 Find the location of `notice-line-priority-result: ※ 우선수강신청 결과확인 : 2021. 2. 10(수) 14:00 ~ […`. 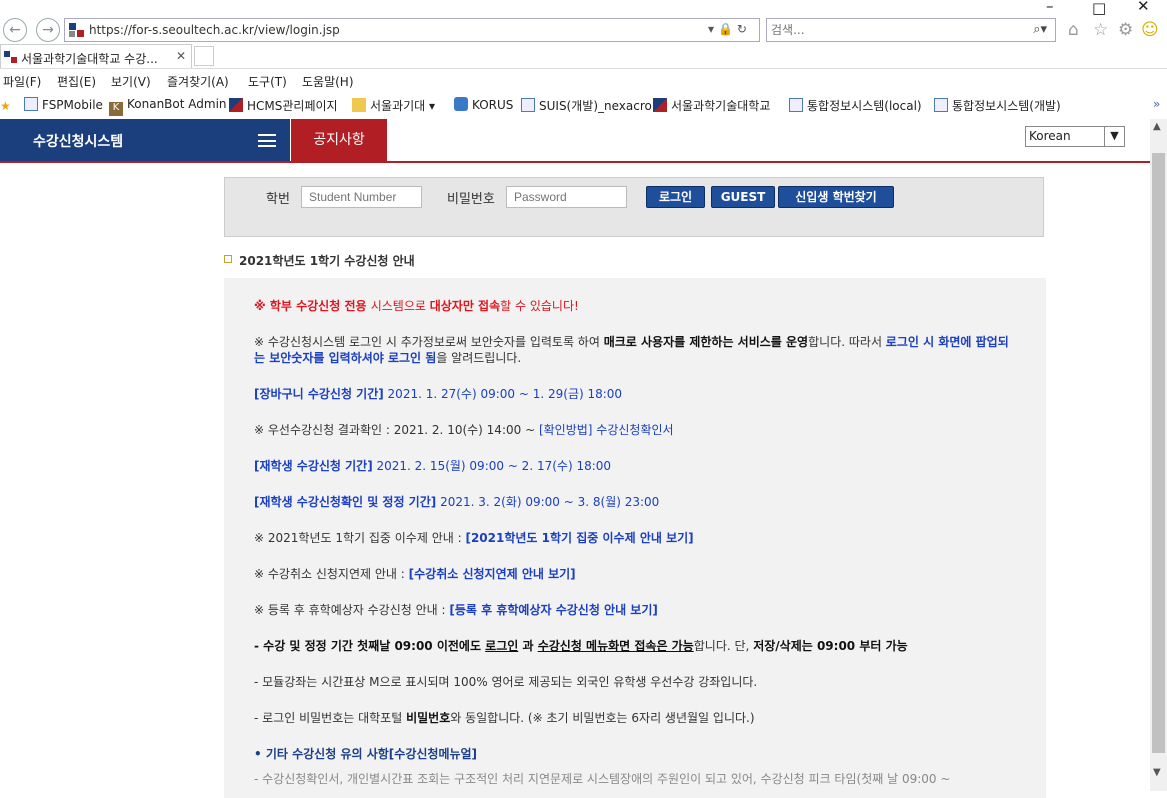

notice-line-priority-result: ※ 우선수강신청 결과확인 : 2021. 2. 10(수) 14:00 ~ [… is located at coordinates (464, 430).